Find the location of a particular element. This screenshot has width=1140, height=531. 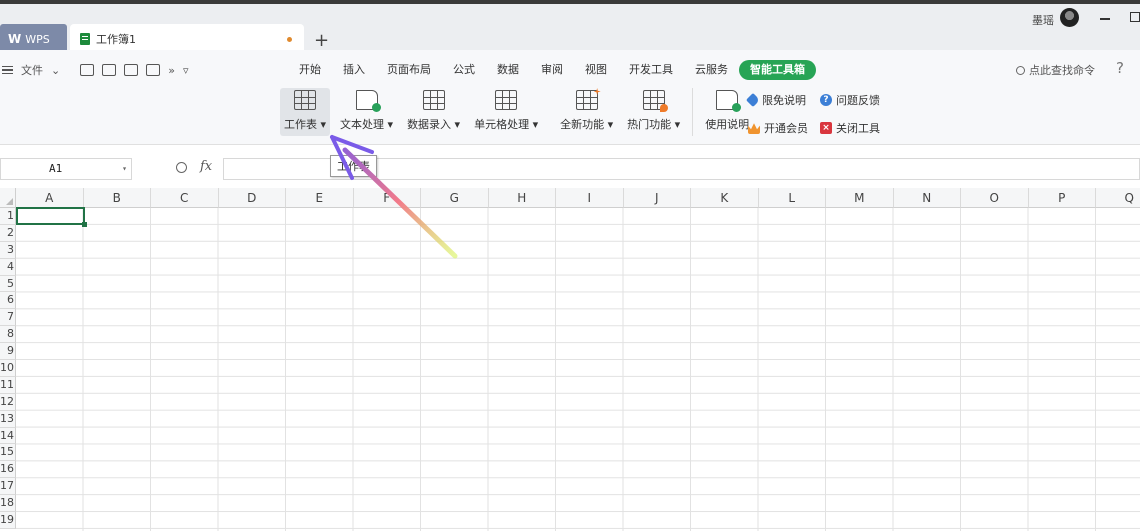

user-name: 墨瑶 is located at coordinates (1043, 20).